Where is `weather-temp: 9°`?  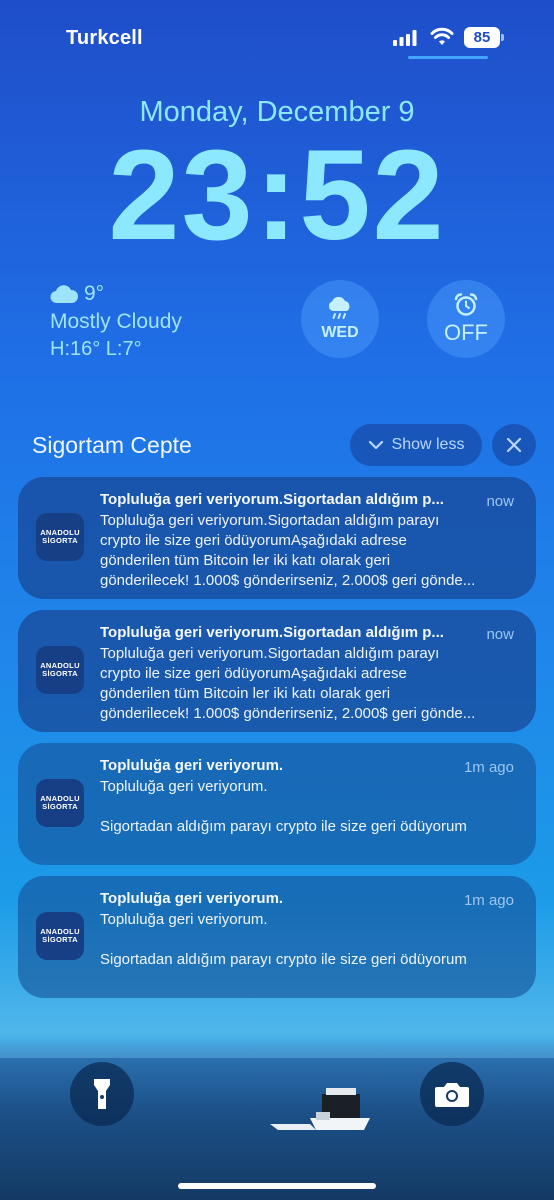 weather-temp: 9° is located at coordinates (94, 293).